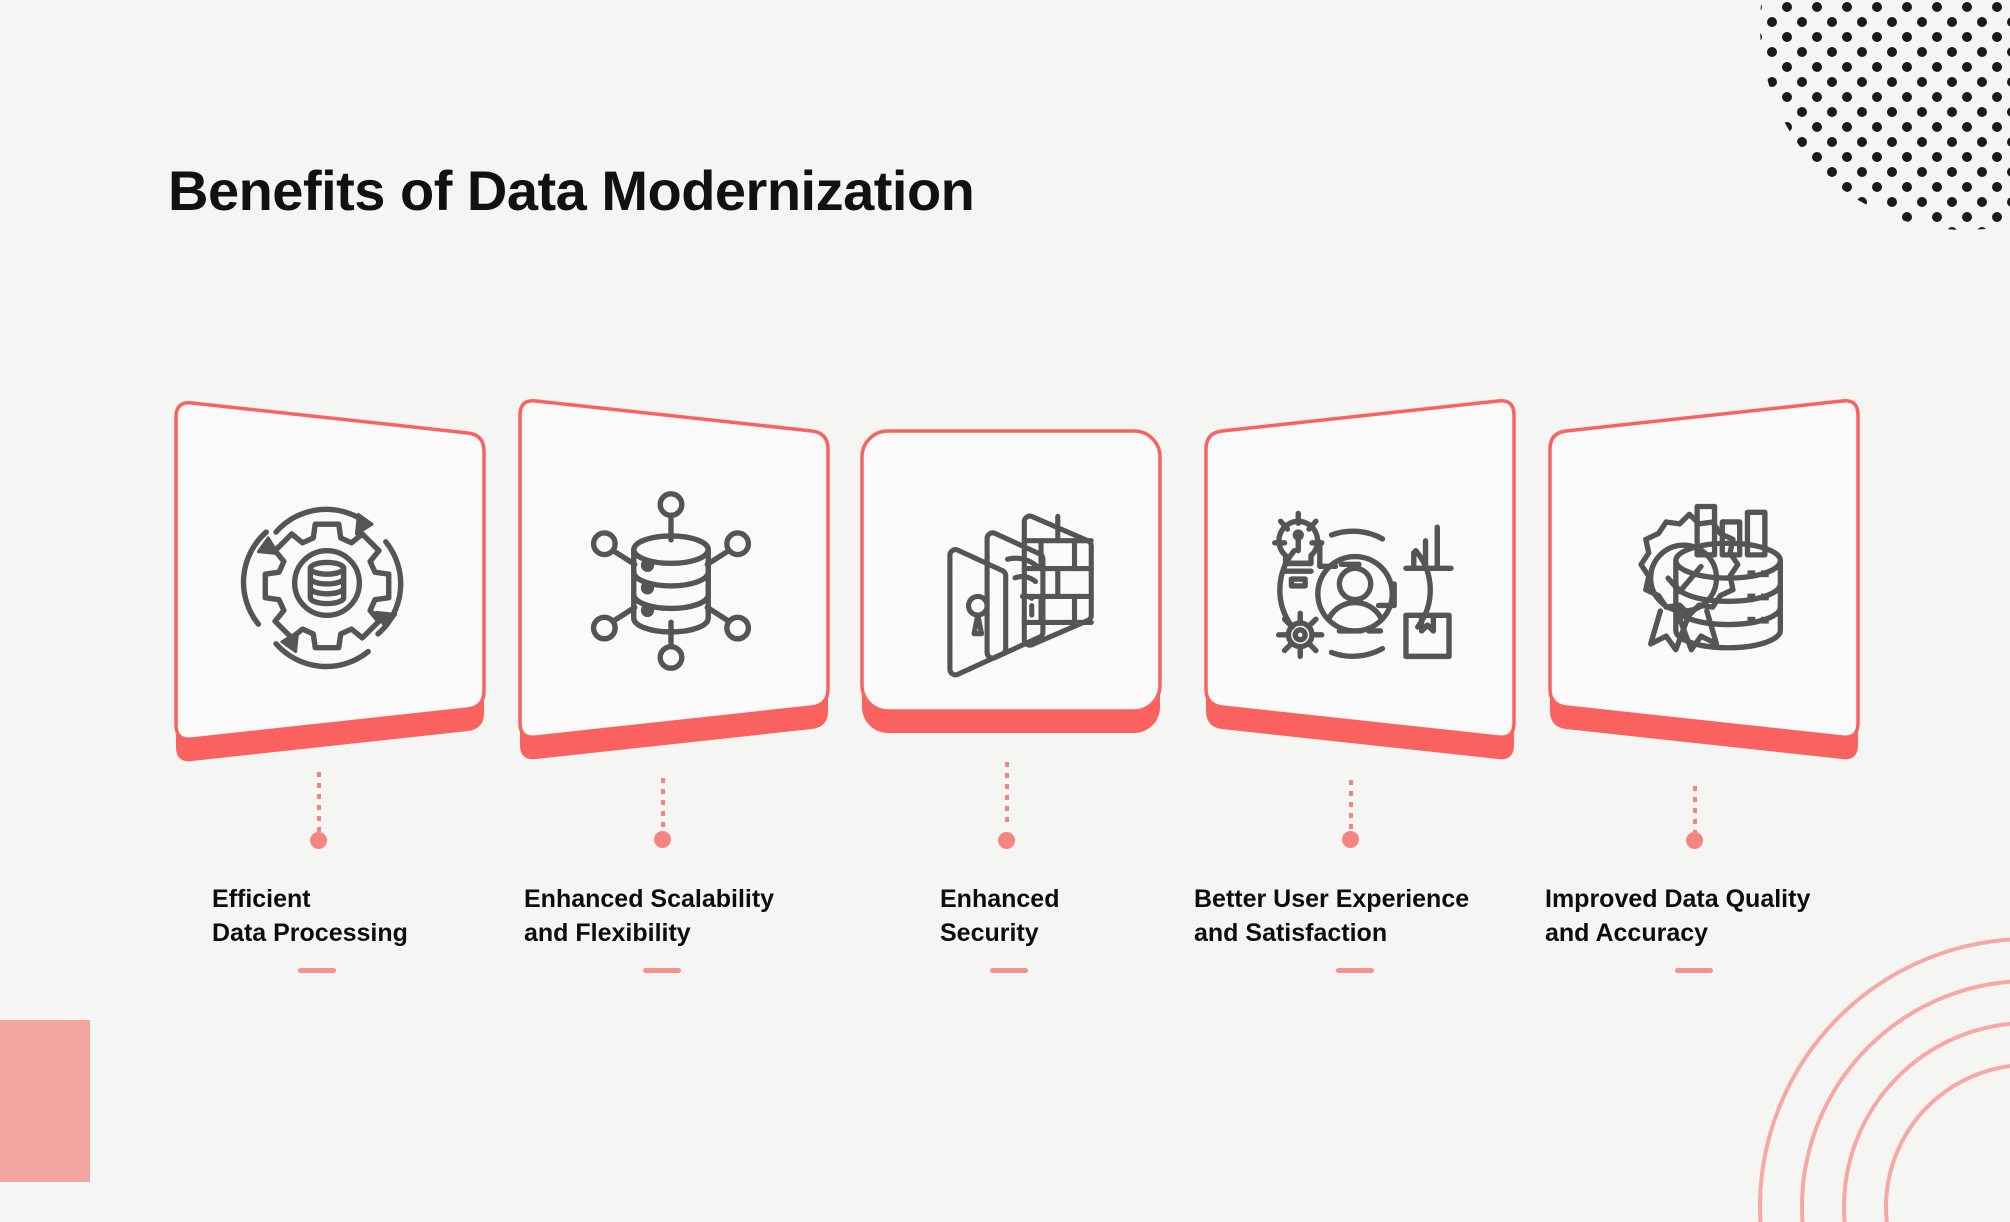 This screenshot has height=1222, width=2010. Describe the element at coordinates (1627, 933) in the screenshot. I see `benefit-label-5-line2: and Accuracy` at that location.